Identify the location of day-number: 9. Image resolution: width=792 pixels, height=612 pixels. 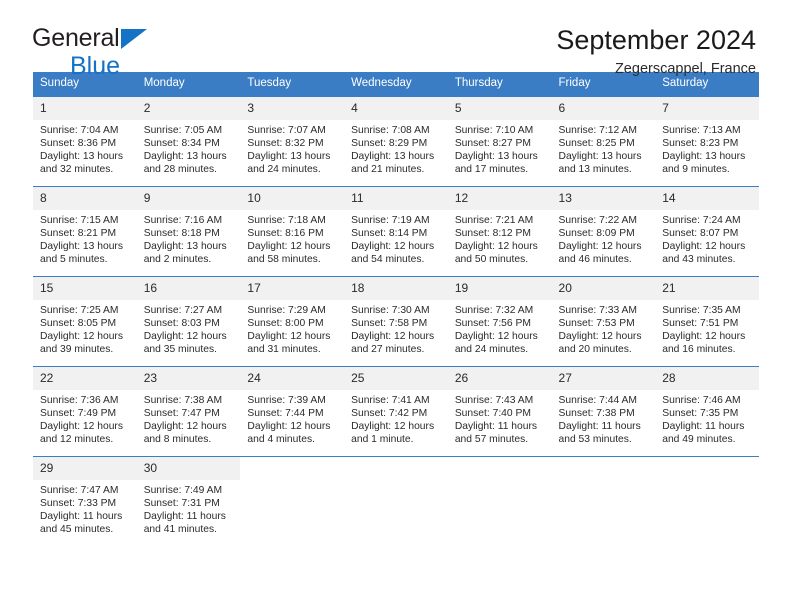
(188, 198).